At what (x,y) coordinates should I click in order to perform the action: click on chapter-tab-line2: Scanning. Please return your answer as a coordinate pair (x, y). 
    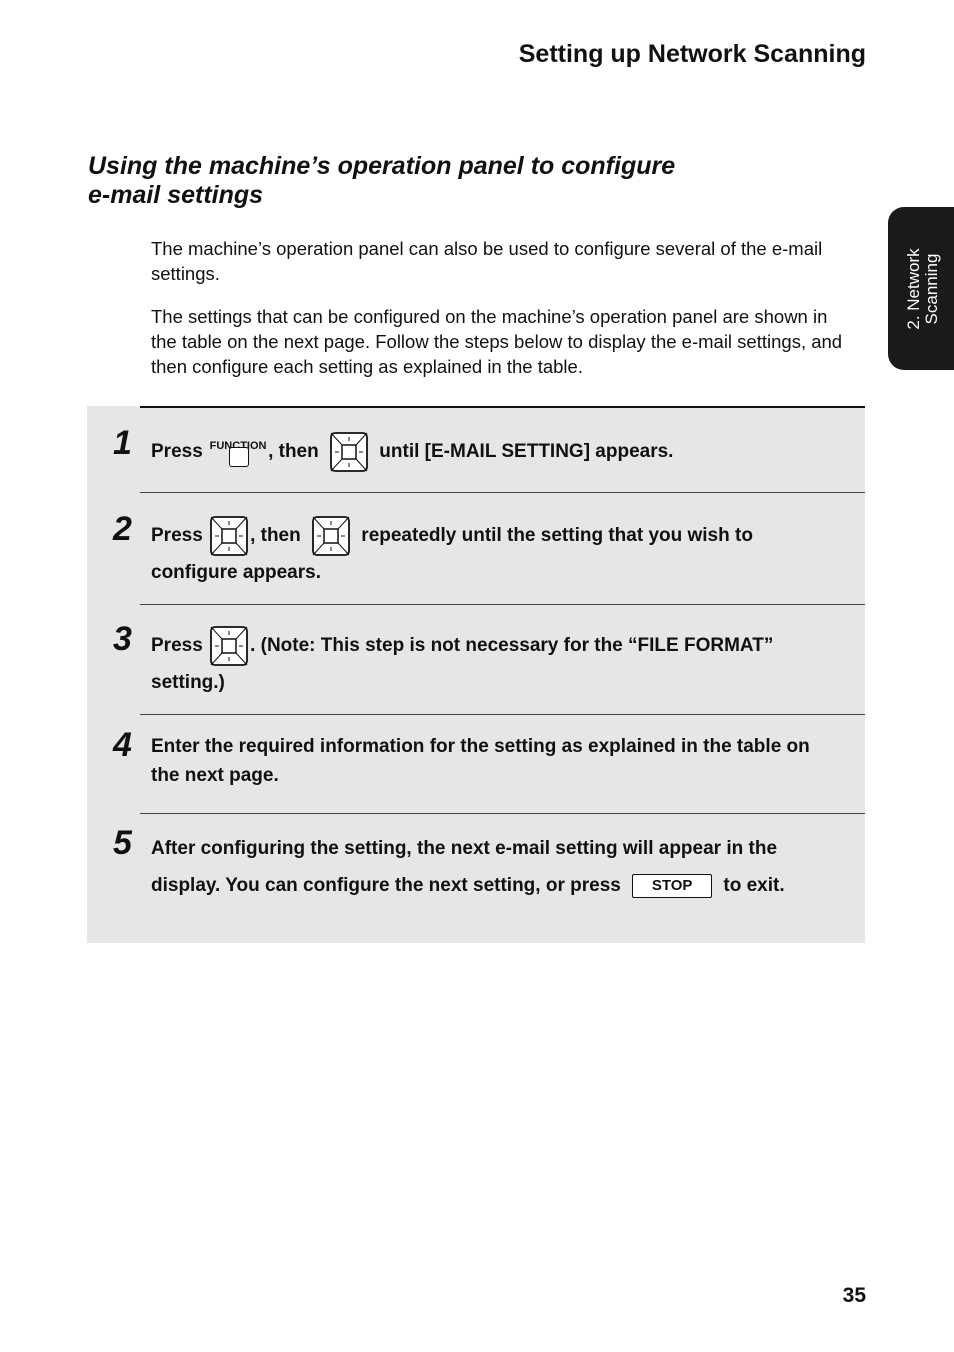
    Looking at the image, I should click on (931, 288).